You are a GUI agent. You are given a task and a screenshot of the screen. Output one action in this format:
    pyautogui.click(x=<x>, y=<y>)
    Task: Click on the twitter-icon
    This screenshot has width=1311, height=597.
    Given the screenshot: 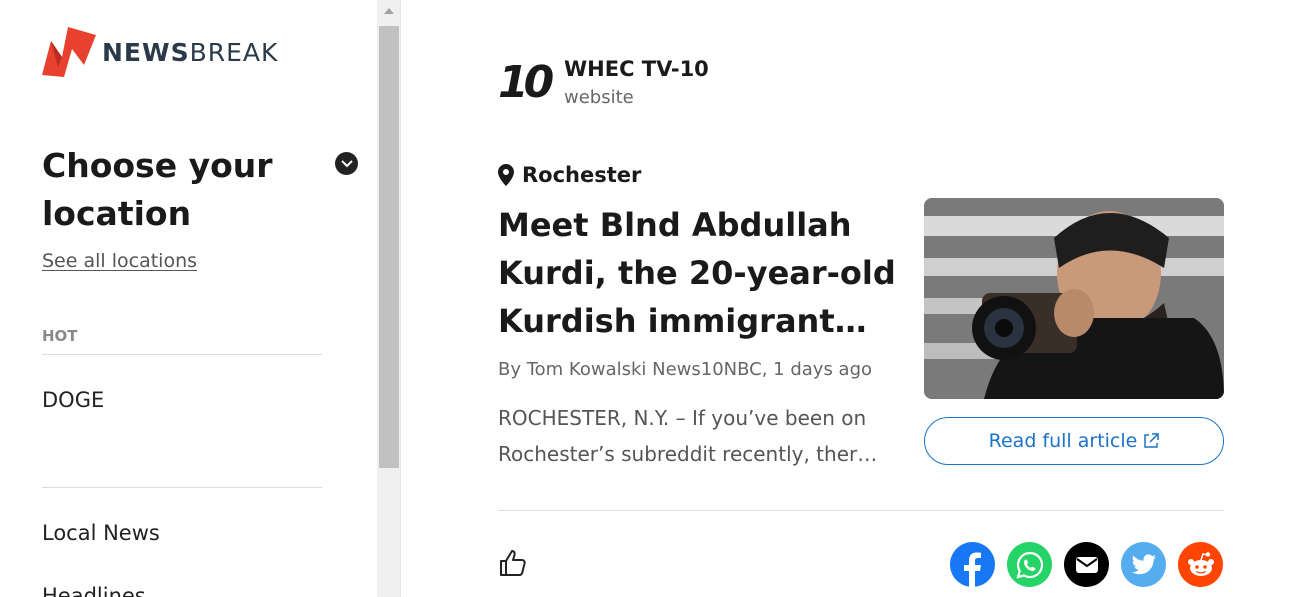 What is the action you would take?
    pyautogui.click(x=1143, y=563)
    